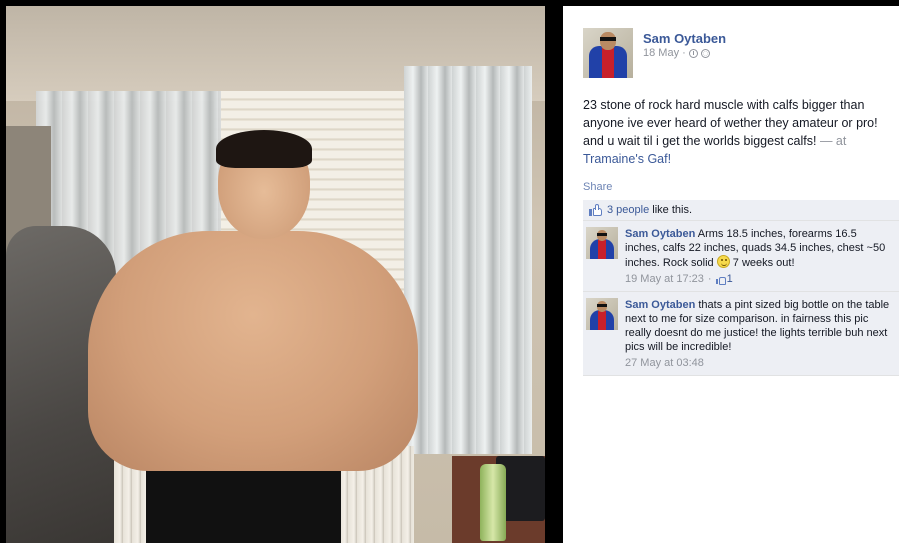  Describe the element at coordinates (627, 159) in the screenshot. I see `post-place-link: Tramaine's Gaf!` at that location.